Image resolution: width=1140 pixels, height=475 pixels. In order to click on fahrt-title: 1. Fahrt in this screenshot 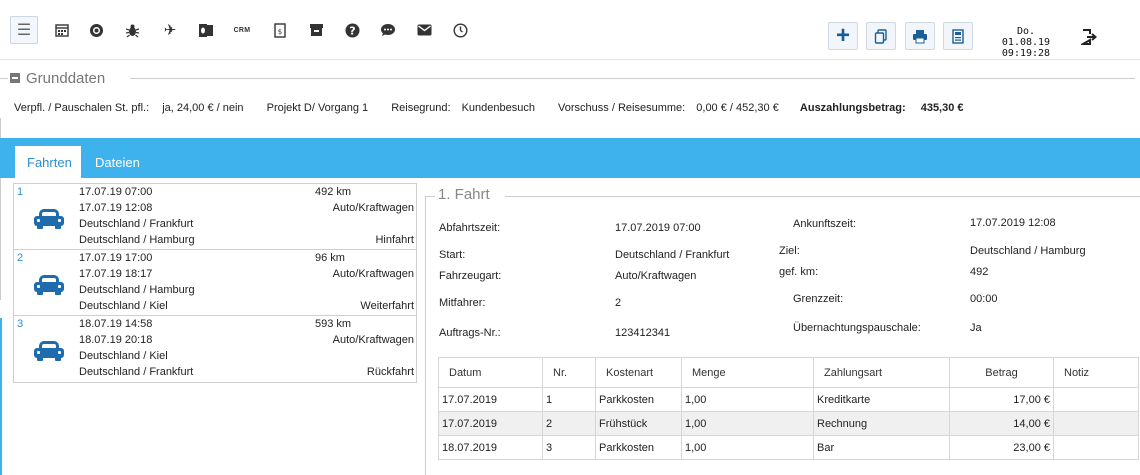, I will do `click(464, 194)`.